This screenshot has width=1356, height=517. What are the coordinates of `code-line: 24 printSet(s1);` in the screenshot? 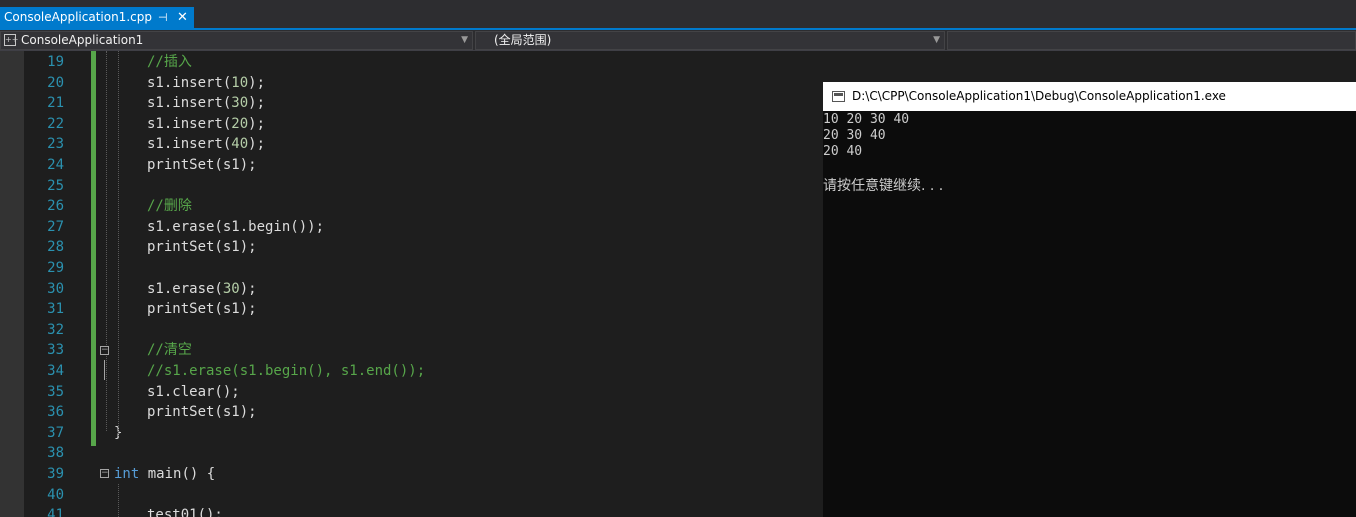 It's located at (411, 165).